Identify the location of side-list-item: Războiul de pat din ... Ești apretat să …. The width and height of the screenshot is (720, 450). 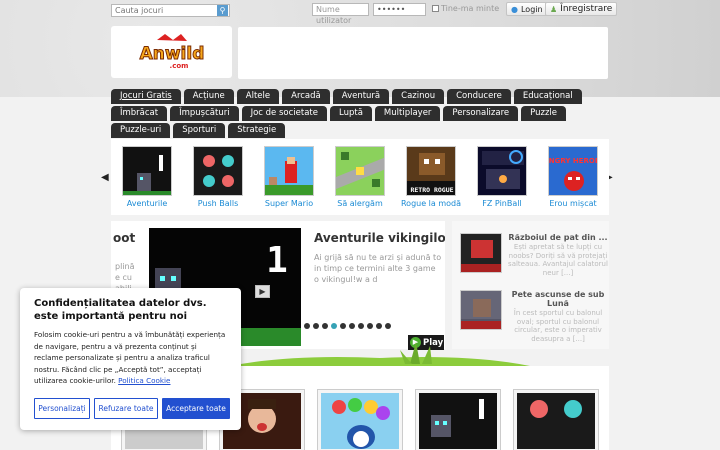
(534, 255).